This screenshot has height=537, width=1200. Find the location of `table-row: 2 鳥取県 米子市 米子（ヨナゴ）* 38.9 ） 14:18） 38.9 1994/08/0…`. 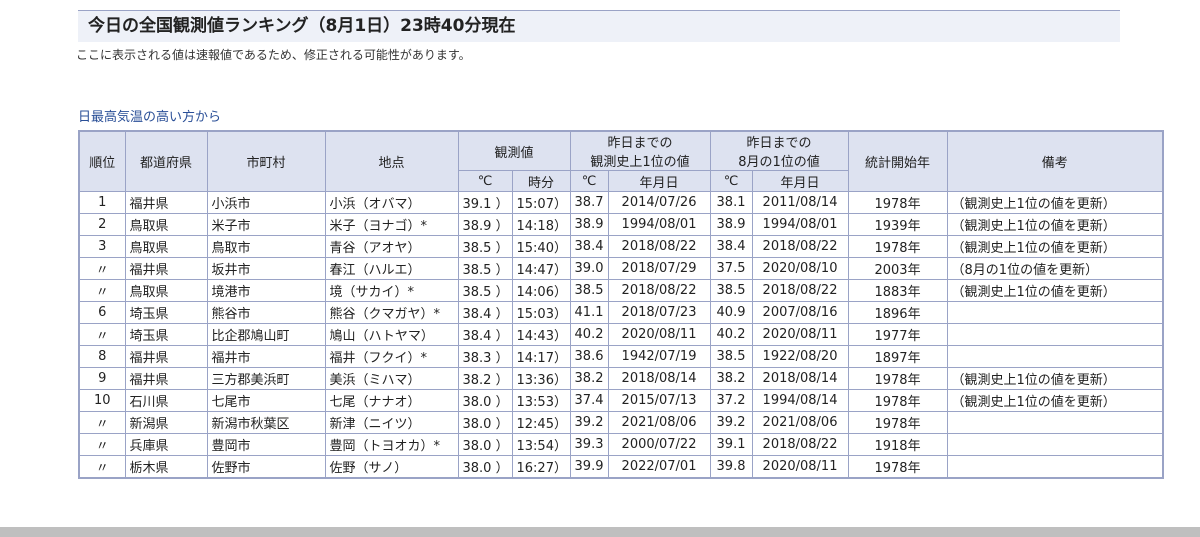

table-row: 2 鳥取県 米子市 米子（ヨナゴ）* 38.9 ） 14:18） 38.9 1994/08/0… is located at coordinates (621, 224).